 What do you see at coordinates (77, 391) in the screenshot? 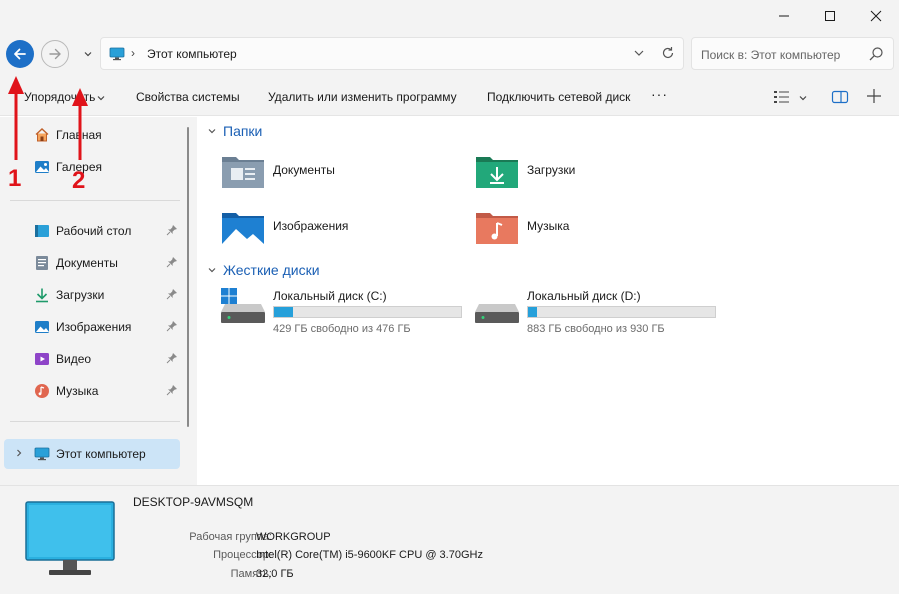
I see `sidebar-item-label: Музыка` at bounding box center [77, 391].